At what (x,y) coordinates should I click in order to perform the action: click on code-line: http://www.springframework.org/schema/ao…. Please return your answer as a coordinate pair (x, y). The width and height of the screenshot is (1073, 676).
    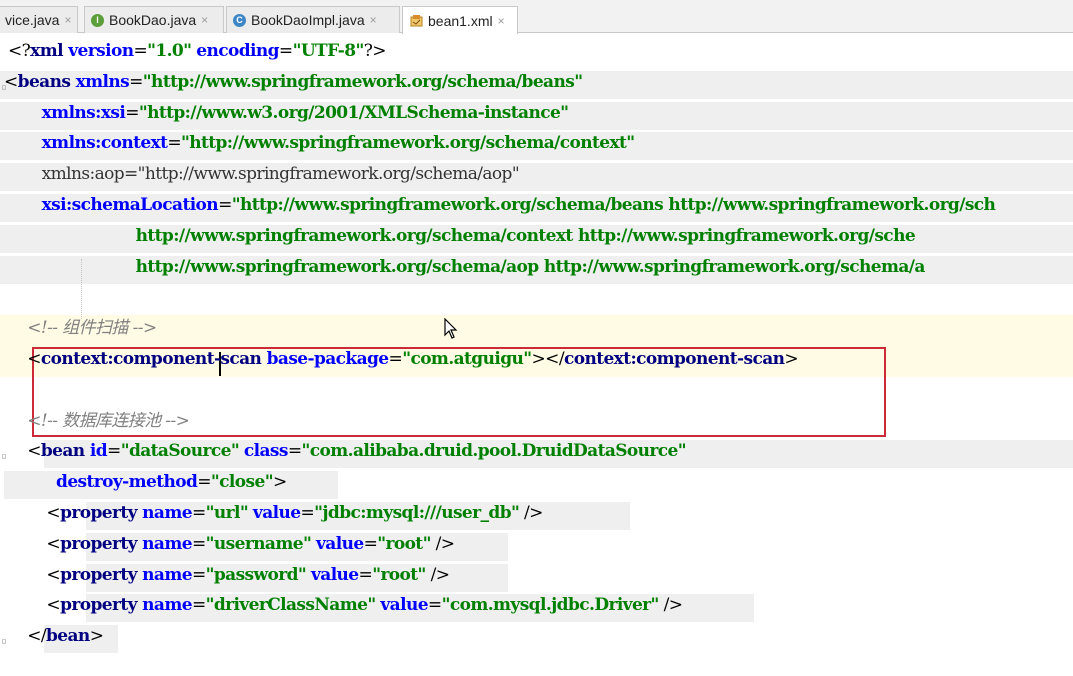
    Looking at the image, I should click on (467, 267).